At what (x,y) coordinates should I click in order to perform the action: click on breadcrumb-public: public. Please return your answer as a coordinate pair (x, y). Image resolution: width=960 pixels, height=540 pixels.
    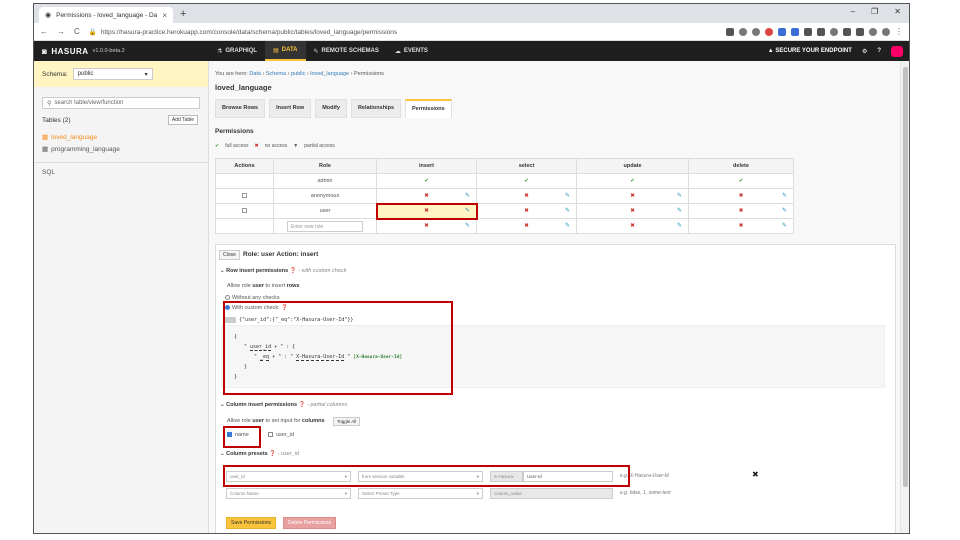
    Looking at the image, I should click on (298, 74).